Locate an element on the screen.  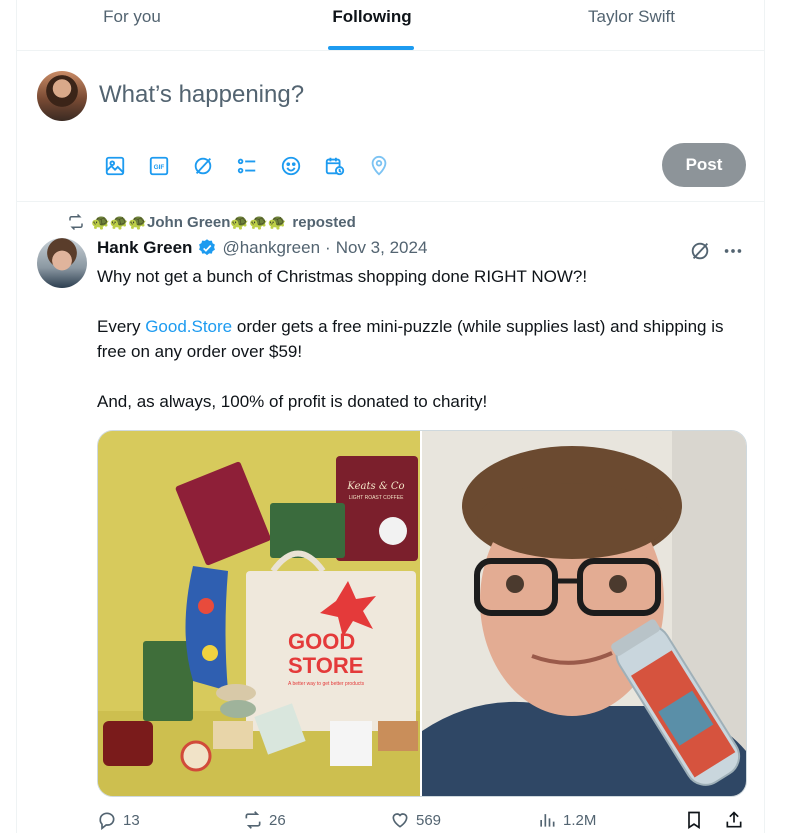
repost-context: 🐢🐢🐢John Green🐢🐢🐢 reposted is located at coordinates (211, 222).